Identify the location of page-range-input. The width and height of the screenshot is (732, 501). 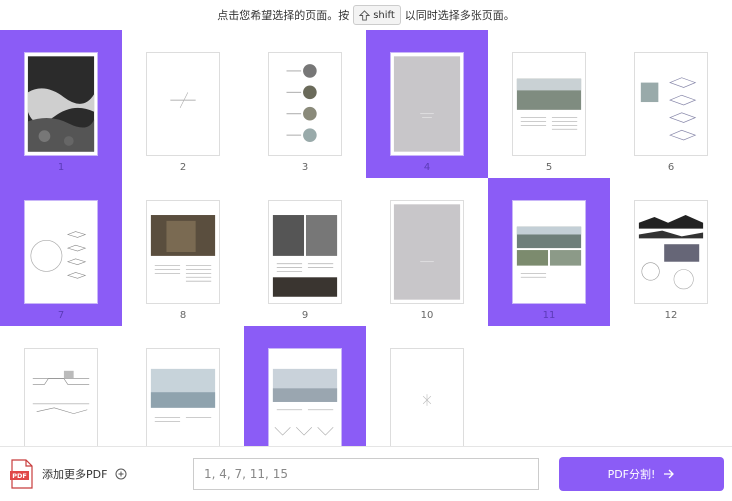
(366, 474).